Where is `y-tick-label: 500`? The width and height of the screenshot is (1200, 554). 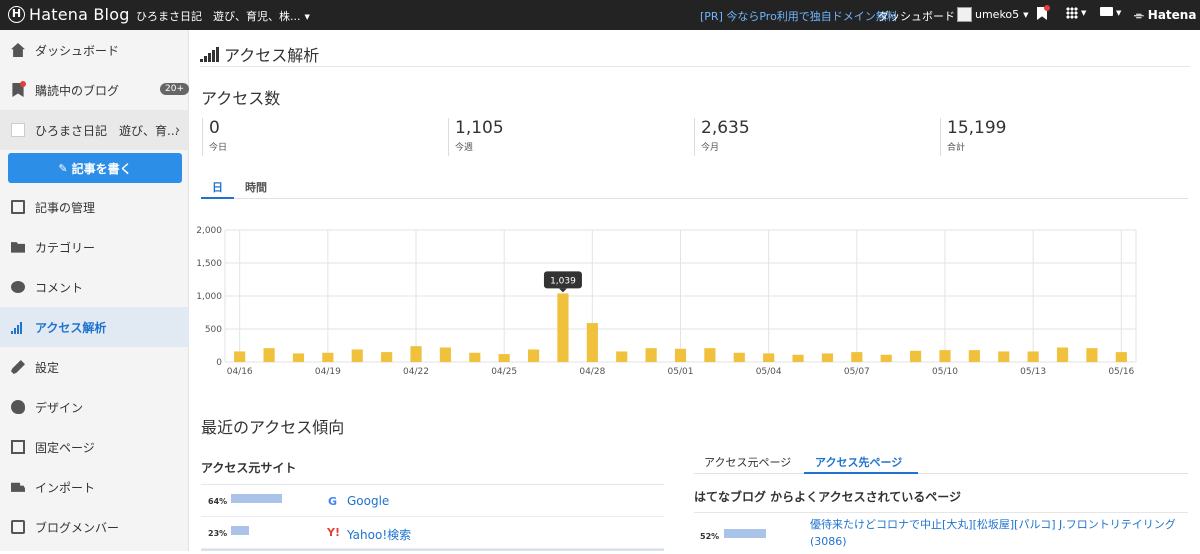 y-tick-label: 500 is located at coordinates (213, 330).